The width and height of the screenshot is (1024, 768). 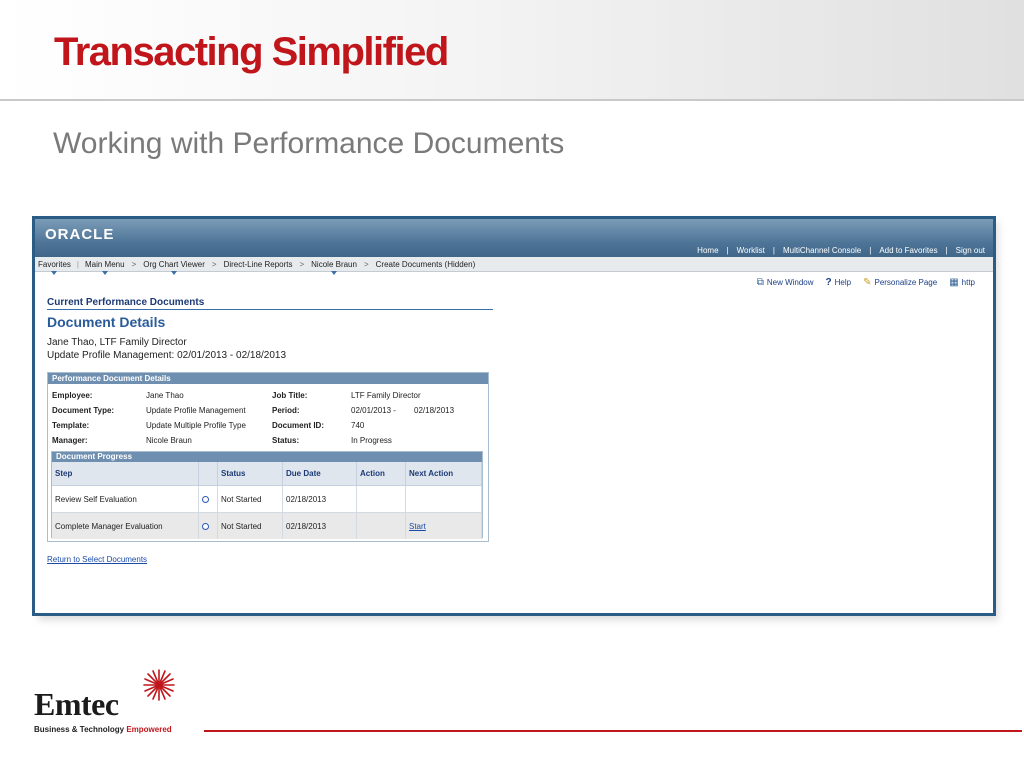 I want to click on page-title: Document Details, so click(x=106, y=322).